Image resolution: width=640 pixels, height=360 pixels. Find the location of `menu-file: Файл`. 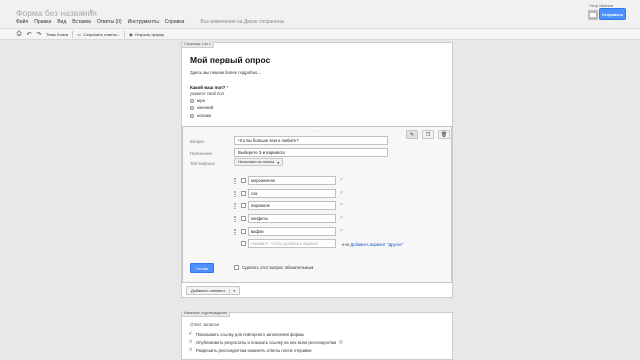

menu-file: Файл is located at coordinates (22, 22).